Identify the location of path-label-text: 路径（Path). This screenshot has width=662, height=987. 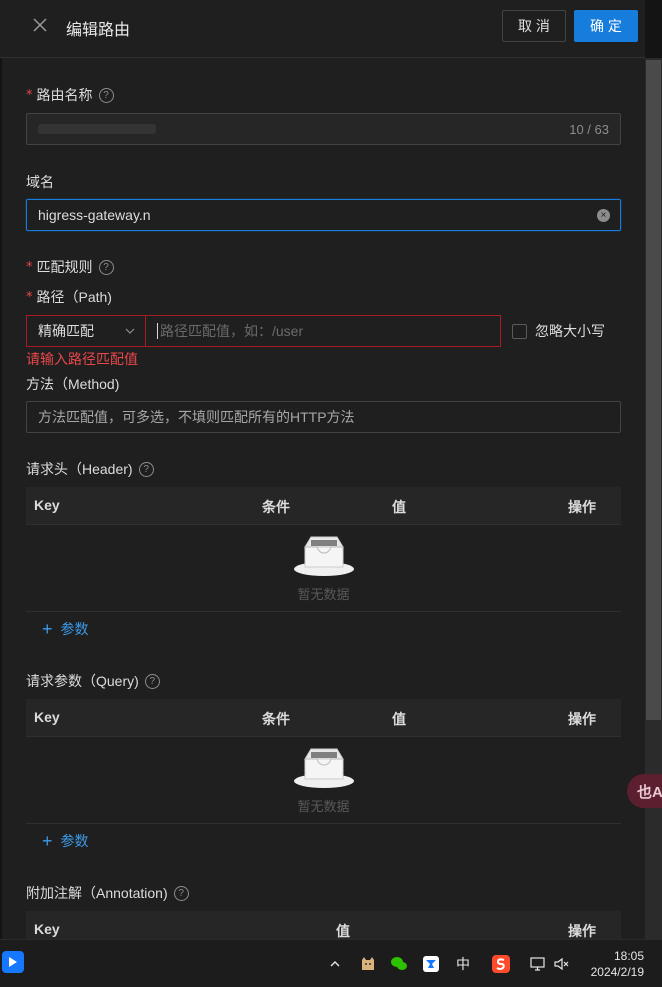
(74, 297).